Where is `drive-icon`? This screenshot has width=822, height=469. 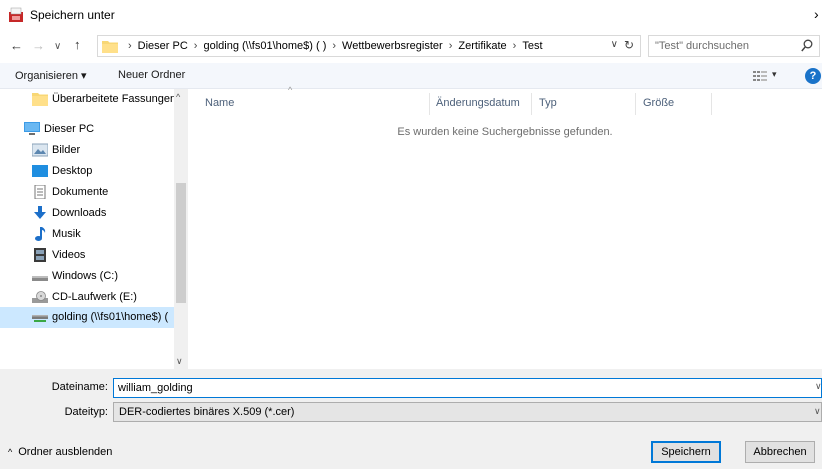 drive-icon is located at coordinates (40, 278).